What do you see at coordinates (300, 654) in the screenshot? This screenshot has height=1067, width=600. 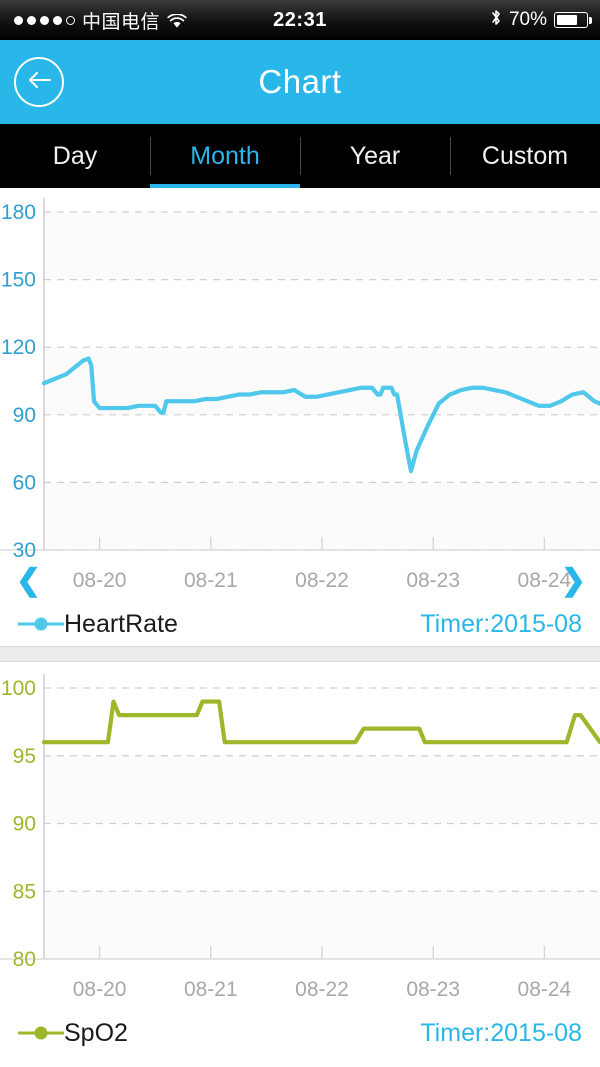 I see `panel-divider` at bounding box center [300, 654].